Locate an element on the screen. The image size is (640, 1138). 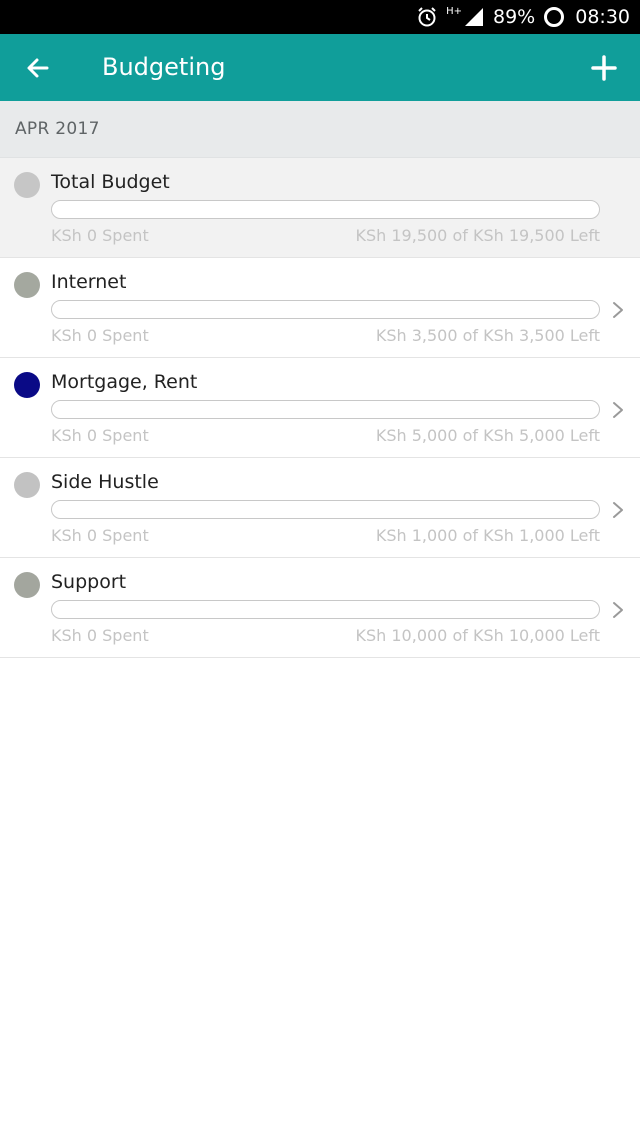
budget-name: Internet is located at coordinates (89, 282).